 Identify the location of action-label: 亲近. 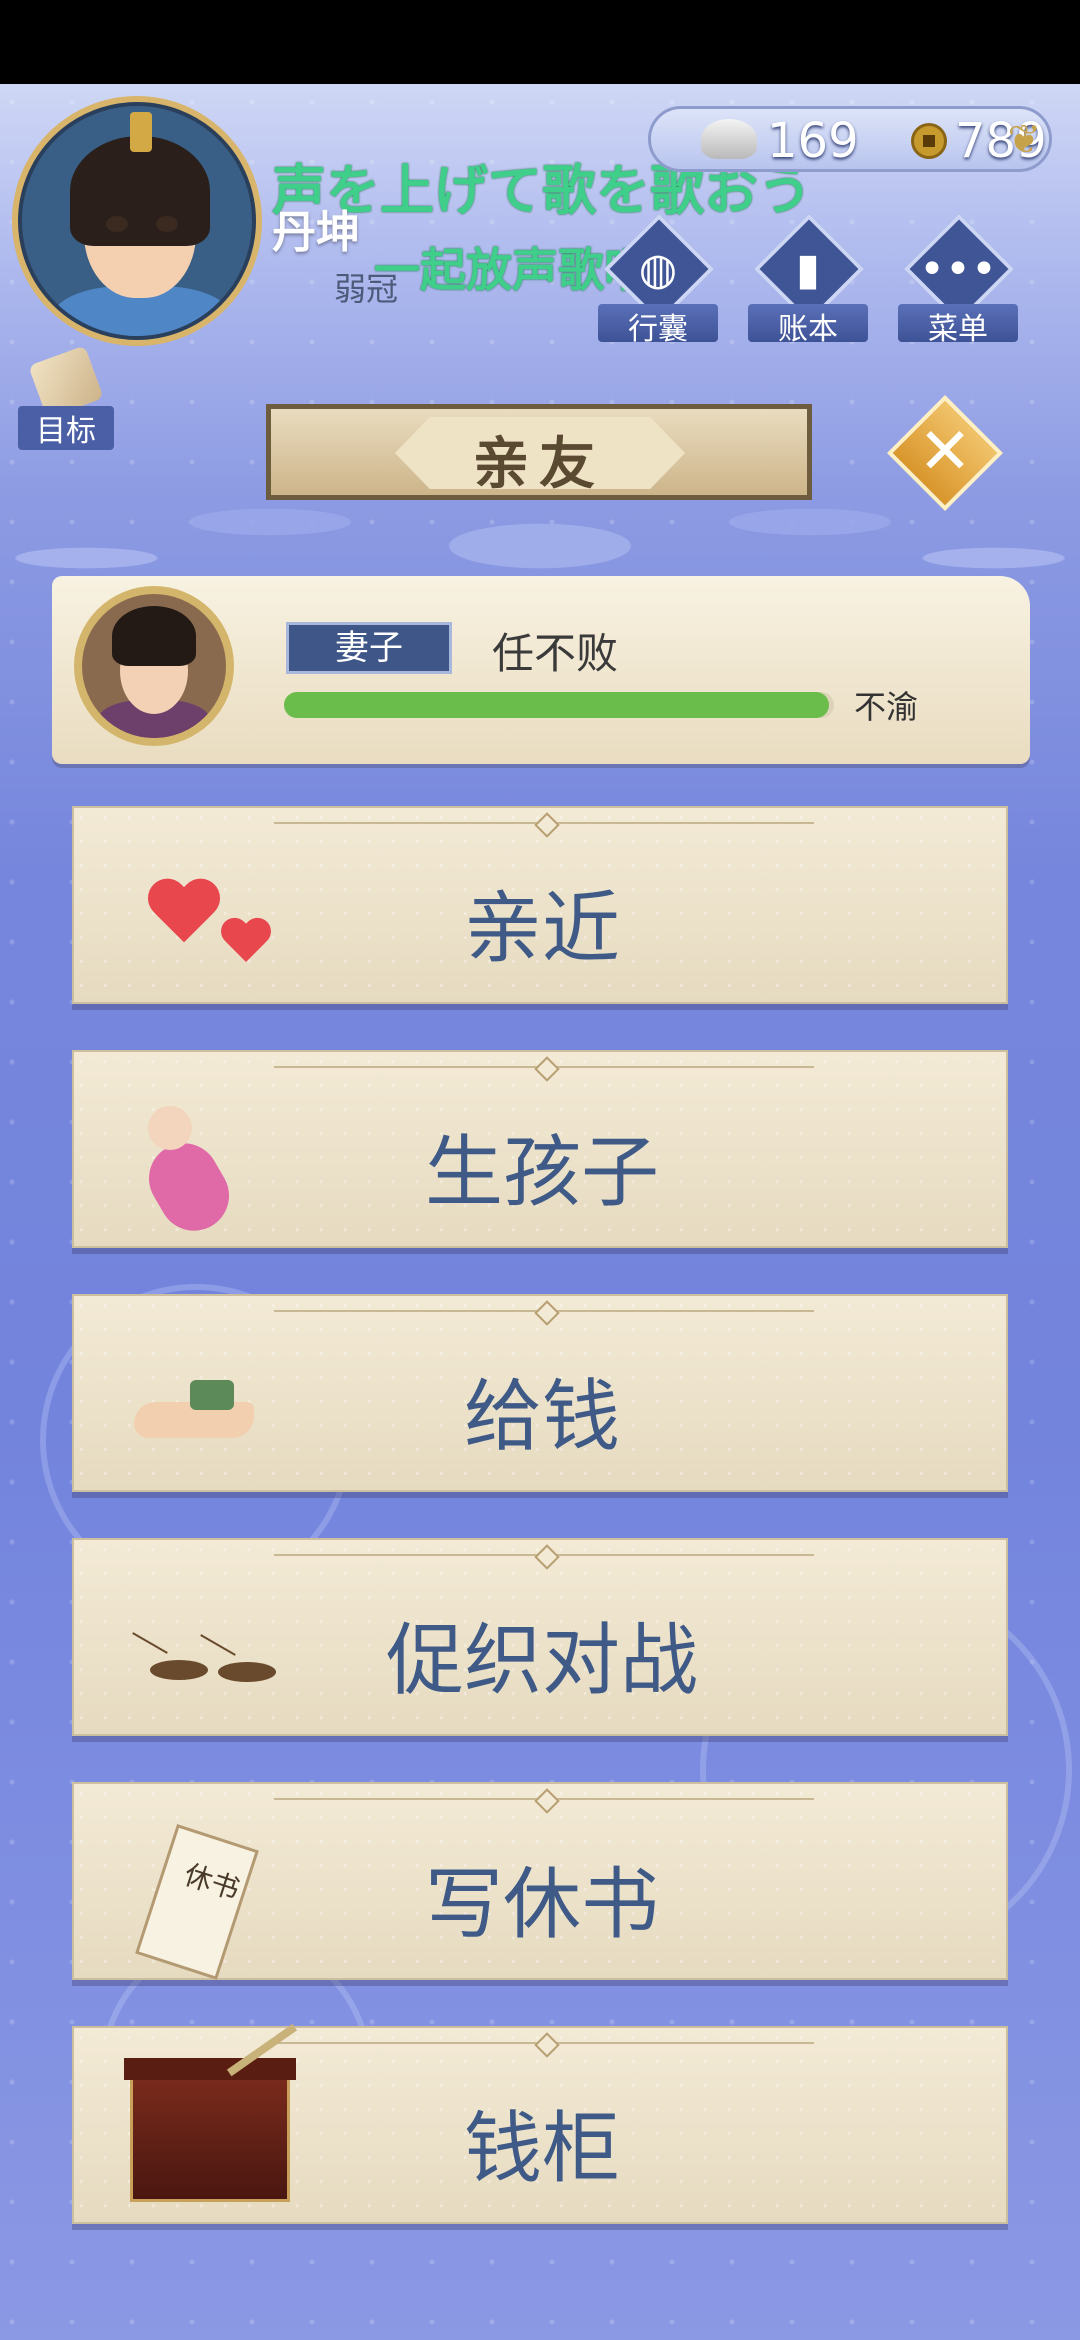
(541, 929).